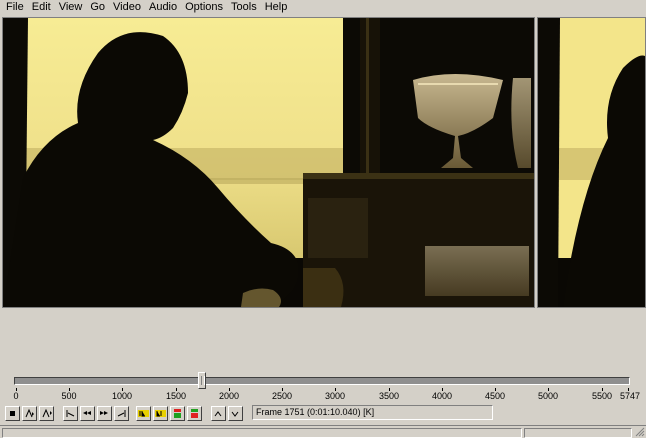 The height and width of the screenshot is (438, 646). I want to click on next-keyframe-icon, so click(104, 413).